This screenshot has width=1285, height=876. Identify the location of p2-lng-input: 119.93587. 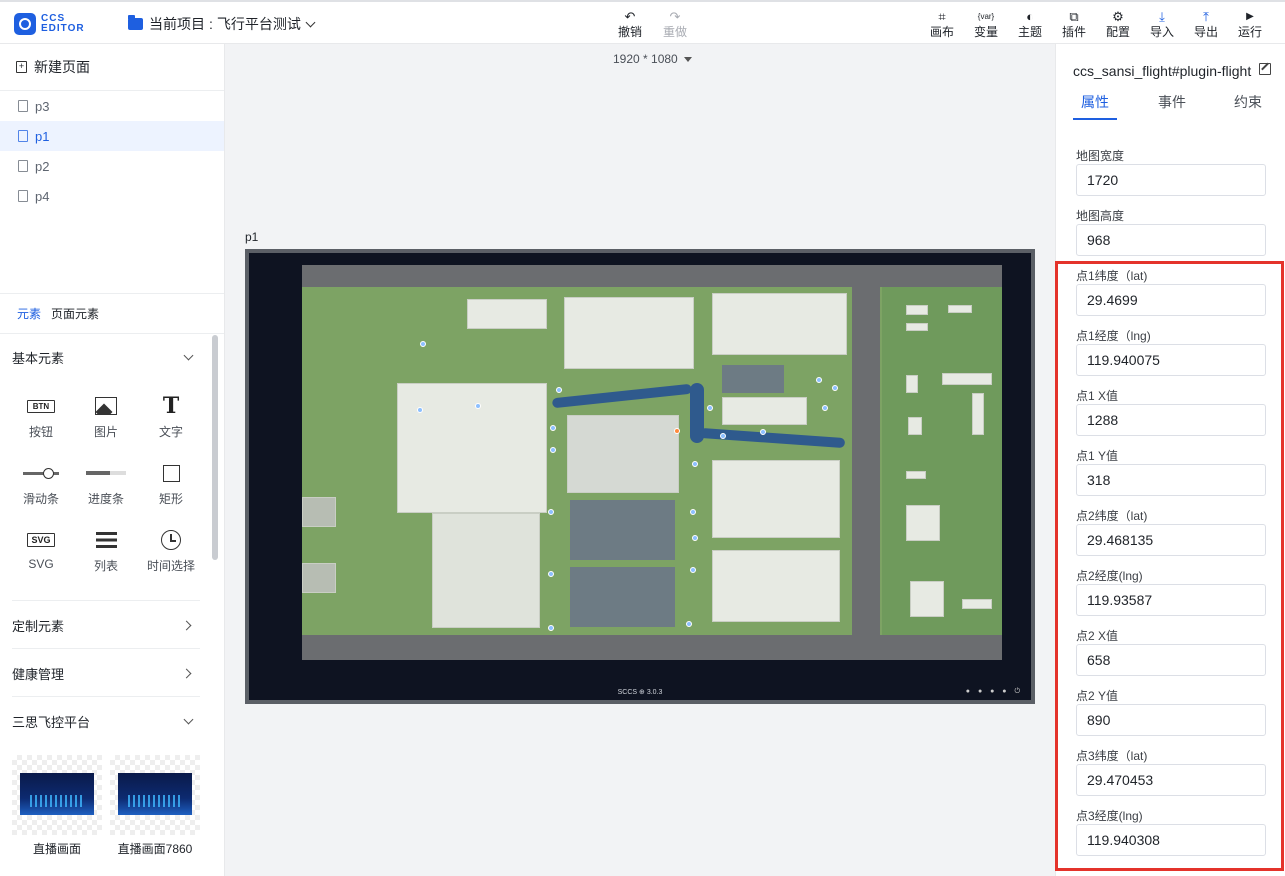
(1171, 600).